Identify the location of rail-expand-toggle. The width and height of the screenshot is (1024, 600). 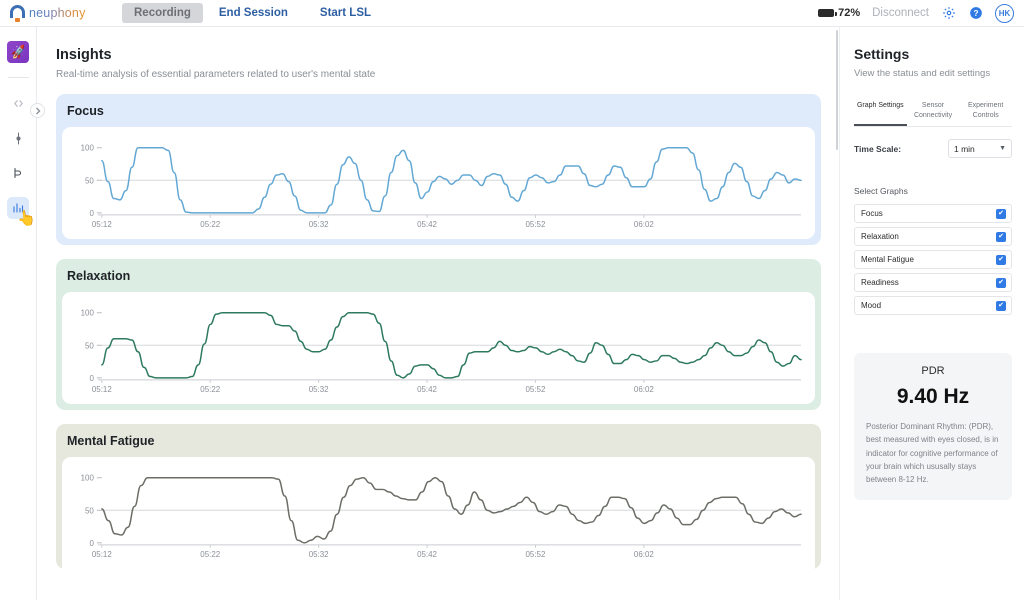
(37, 110).